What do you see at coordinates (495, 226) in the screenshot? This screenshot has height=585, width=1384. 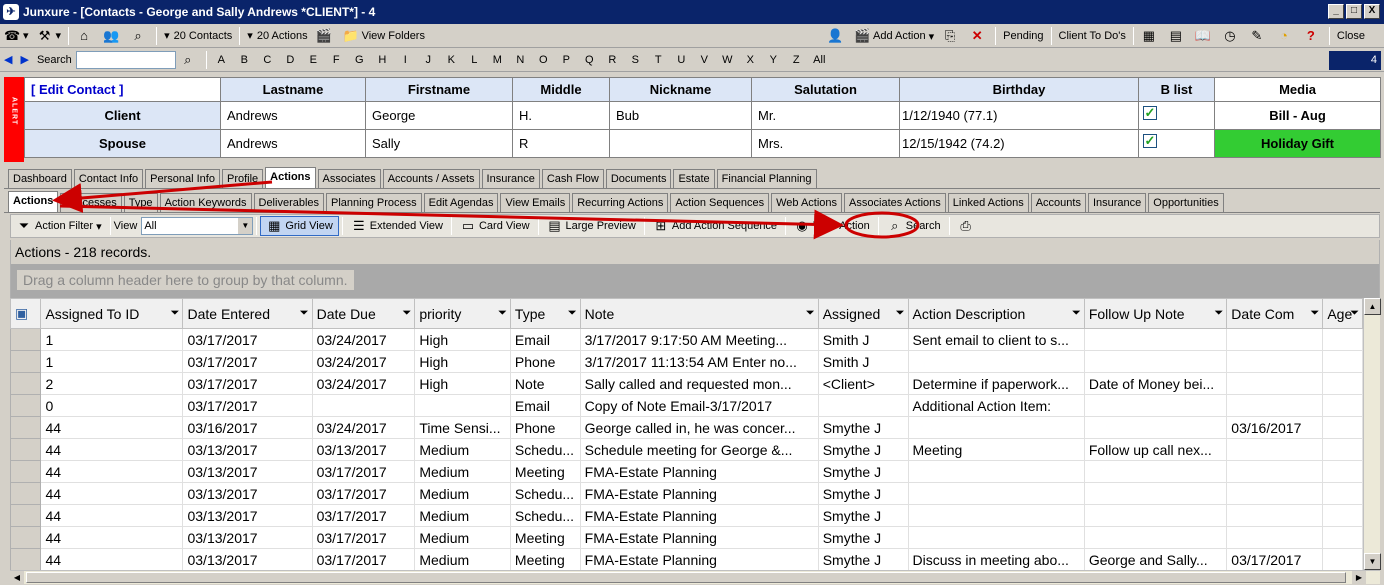 I see `card-view-button: ▭ Card View` at bounding box center [495, 226].